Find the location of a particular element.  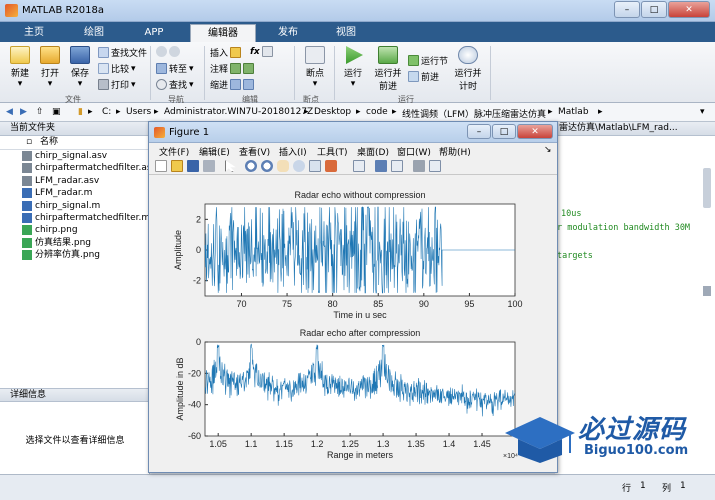

menu-window: 窗口(W) is located at coordinates (414, 151).